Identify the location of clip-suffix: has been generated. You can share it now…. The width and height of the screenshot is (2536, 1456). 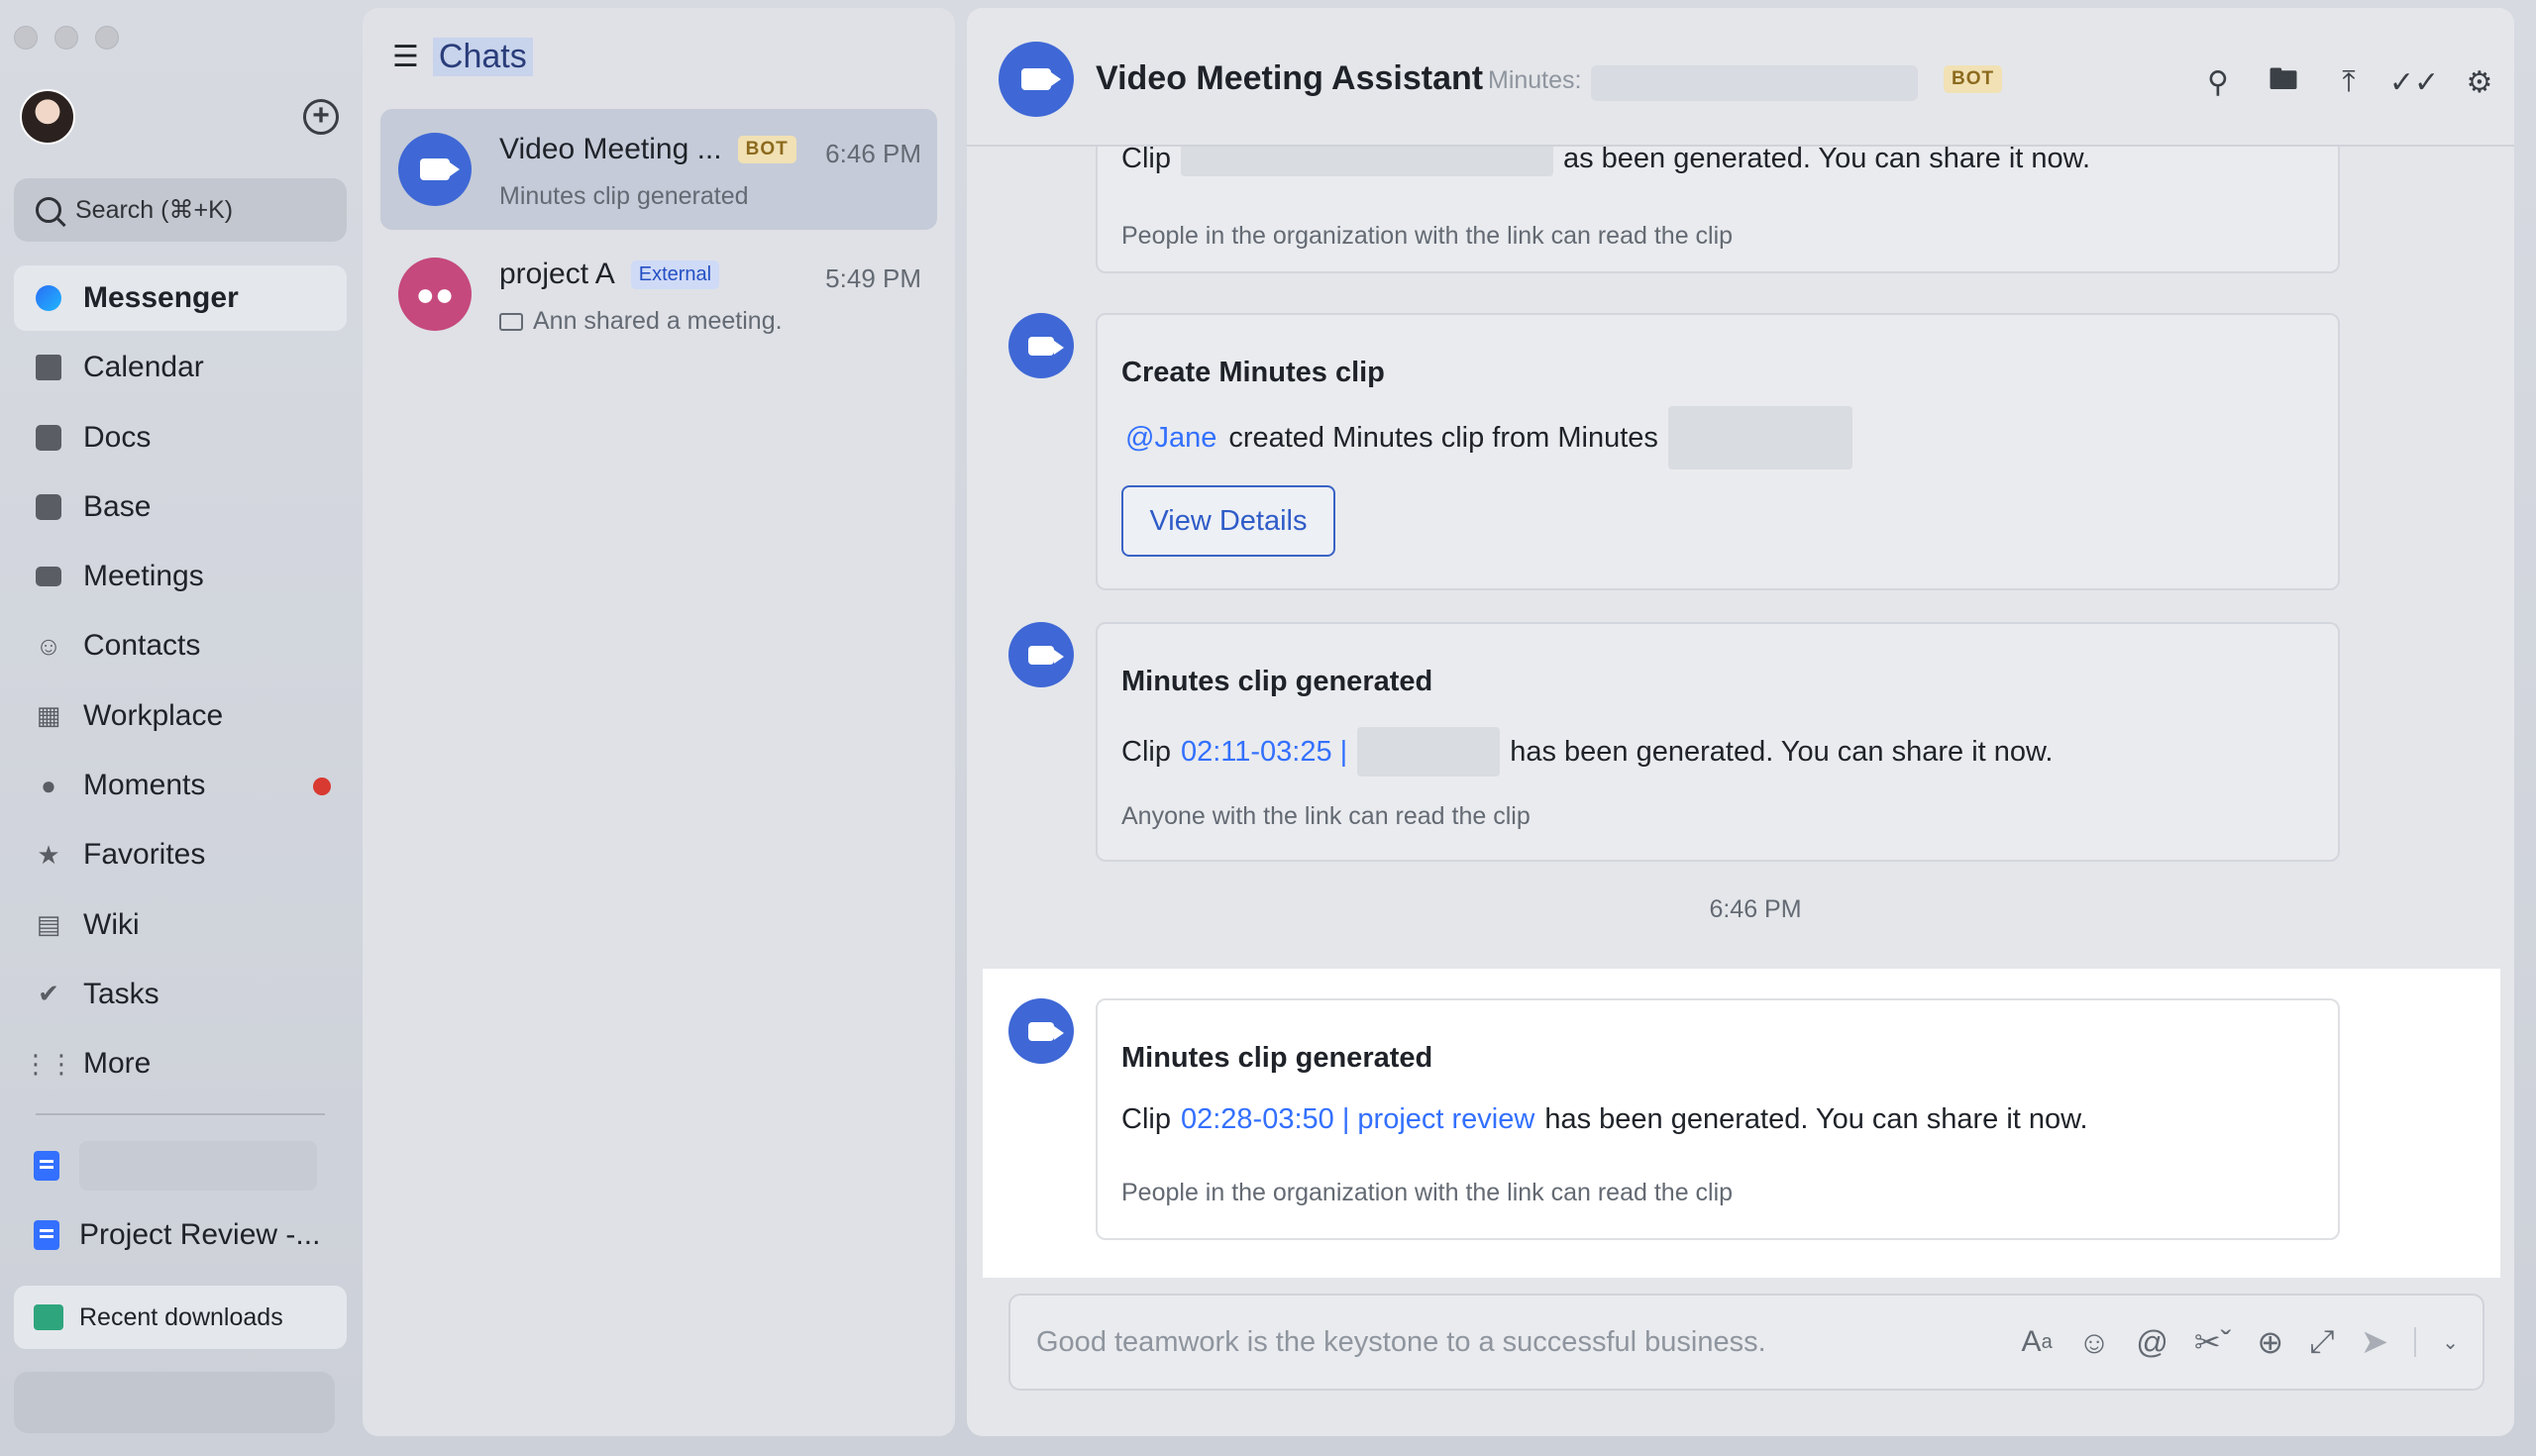
(1781, 752).